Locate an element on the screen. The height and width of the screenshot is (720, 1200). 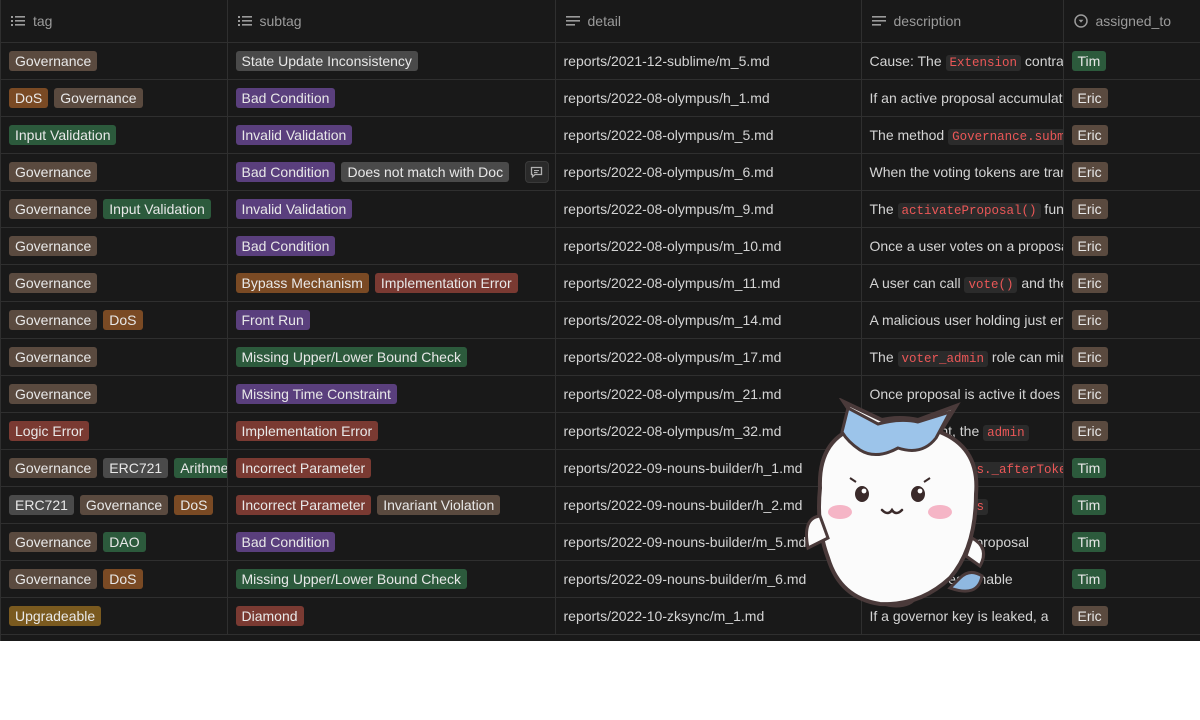
description-cell: If an active proposal accumulates is located at coordinates (962, 98).